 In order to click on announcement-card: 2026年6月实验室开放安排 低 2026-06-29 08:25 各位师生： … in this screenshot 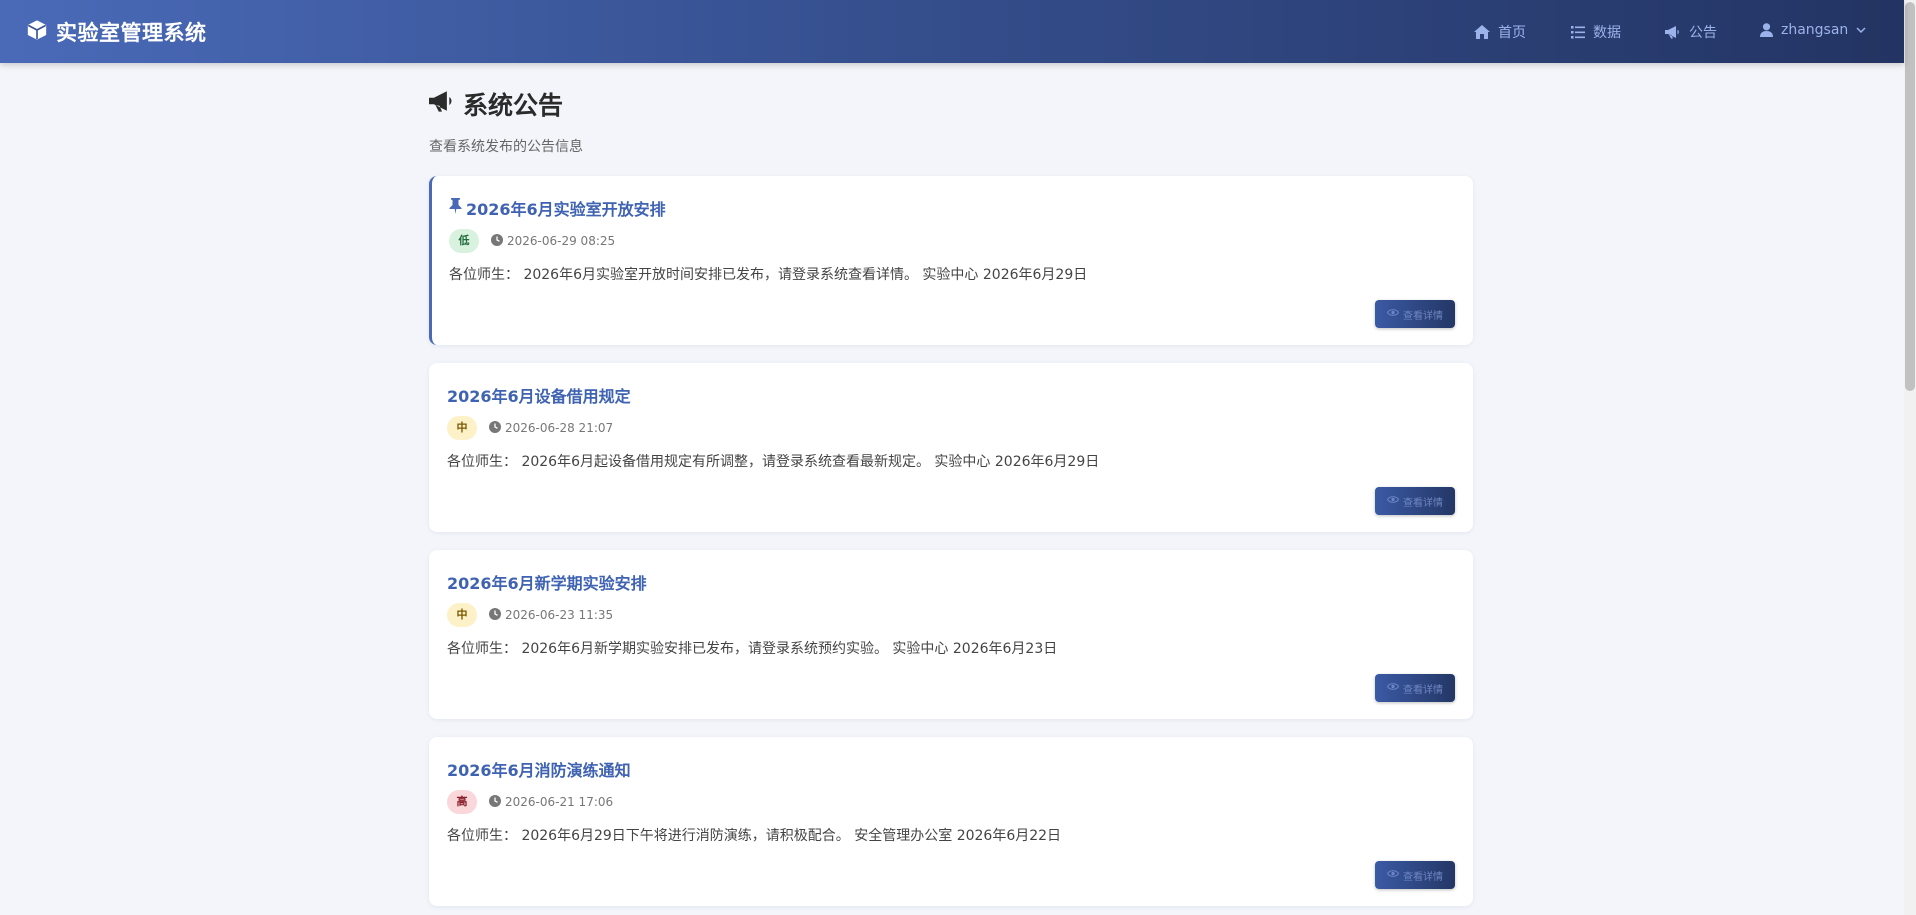, I will do `click(951, 260)`.